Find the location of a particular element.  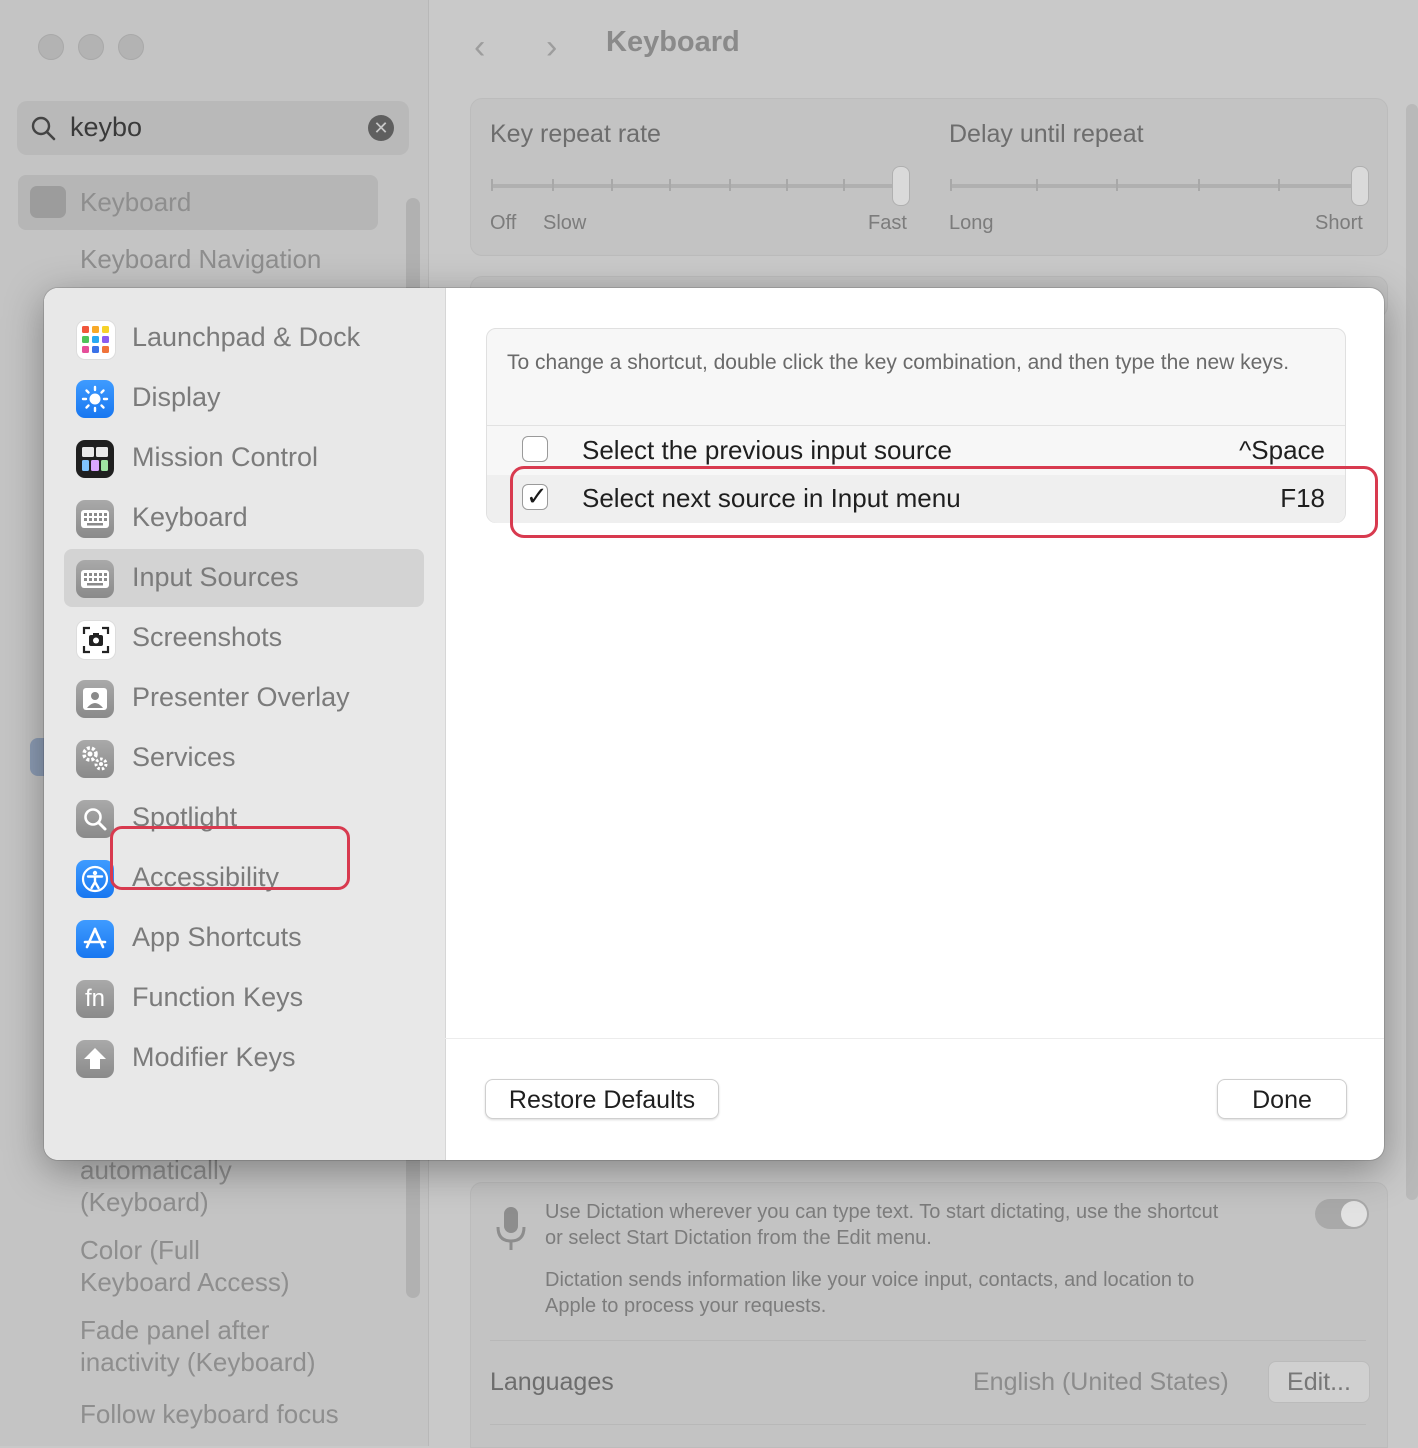

slider-label-fast: Fast is located at coordinates (887, 223).